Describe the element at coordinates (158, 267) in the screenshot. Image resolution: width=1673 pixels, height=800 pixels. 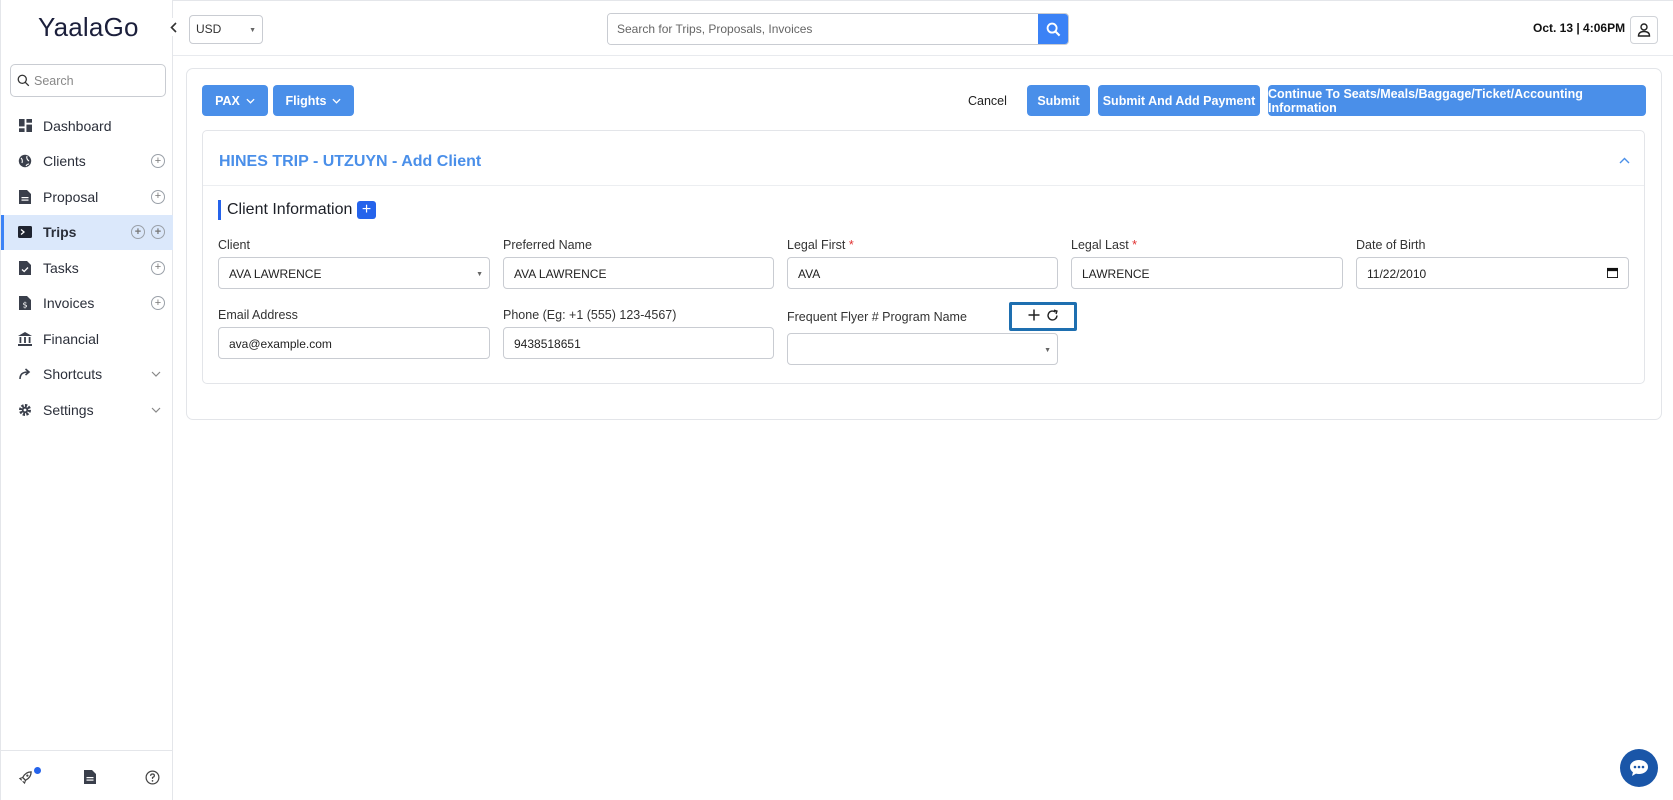
I see `add-task-icon: +` at that location.